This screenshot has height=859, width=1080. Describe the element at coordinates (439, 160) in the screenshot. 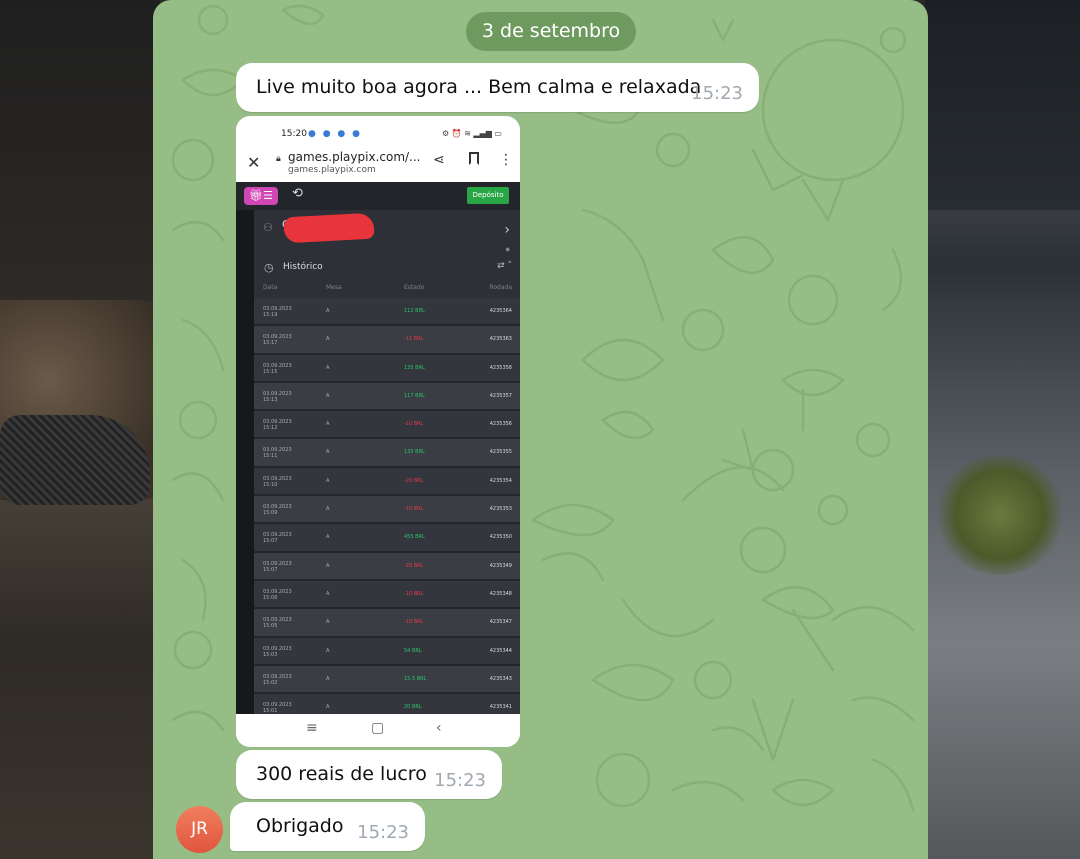

I see `share-icon: ⋖` at that location.